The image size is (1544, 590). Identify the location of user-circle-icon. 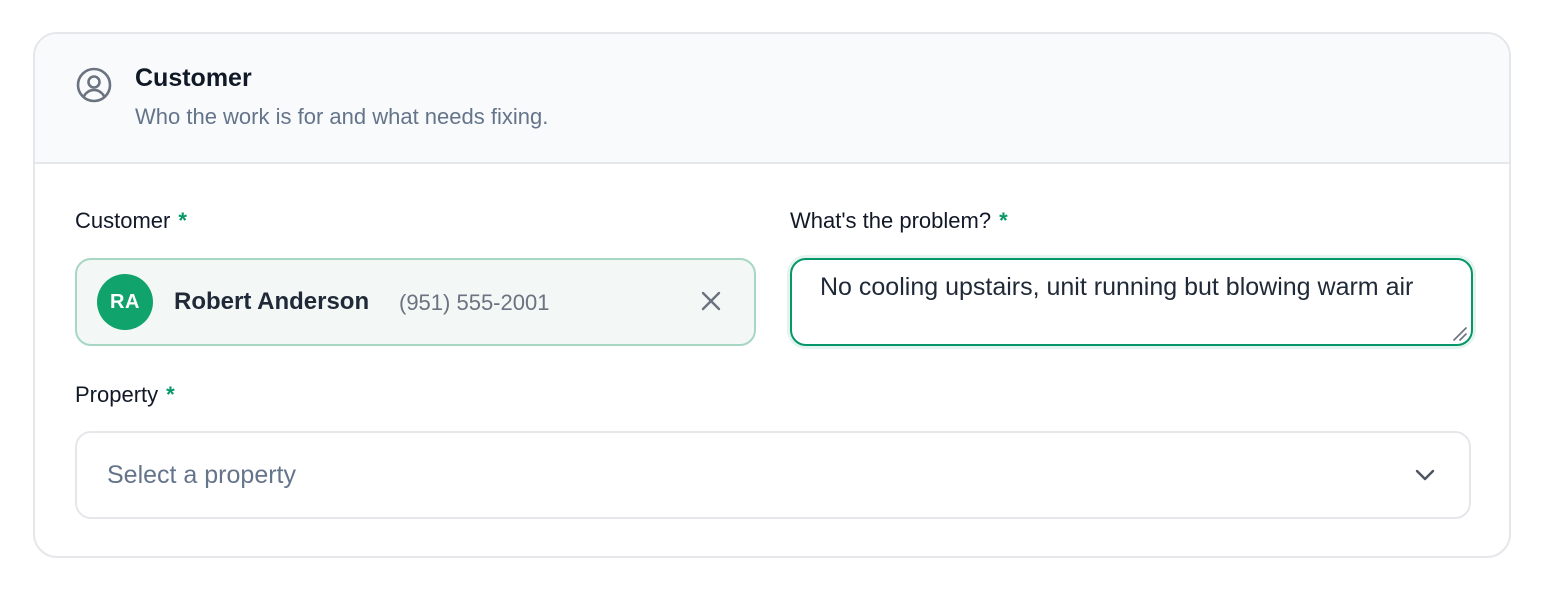
(94, 85).